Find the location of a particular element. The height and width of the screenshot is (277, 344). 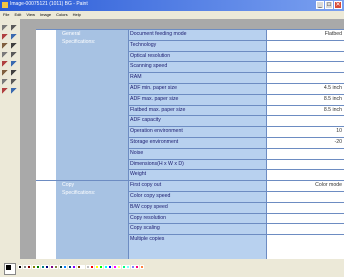

spec-name: Multiple copies is located at coordinates (147, 239).